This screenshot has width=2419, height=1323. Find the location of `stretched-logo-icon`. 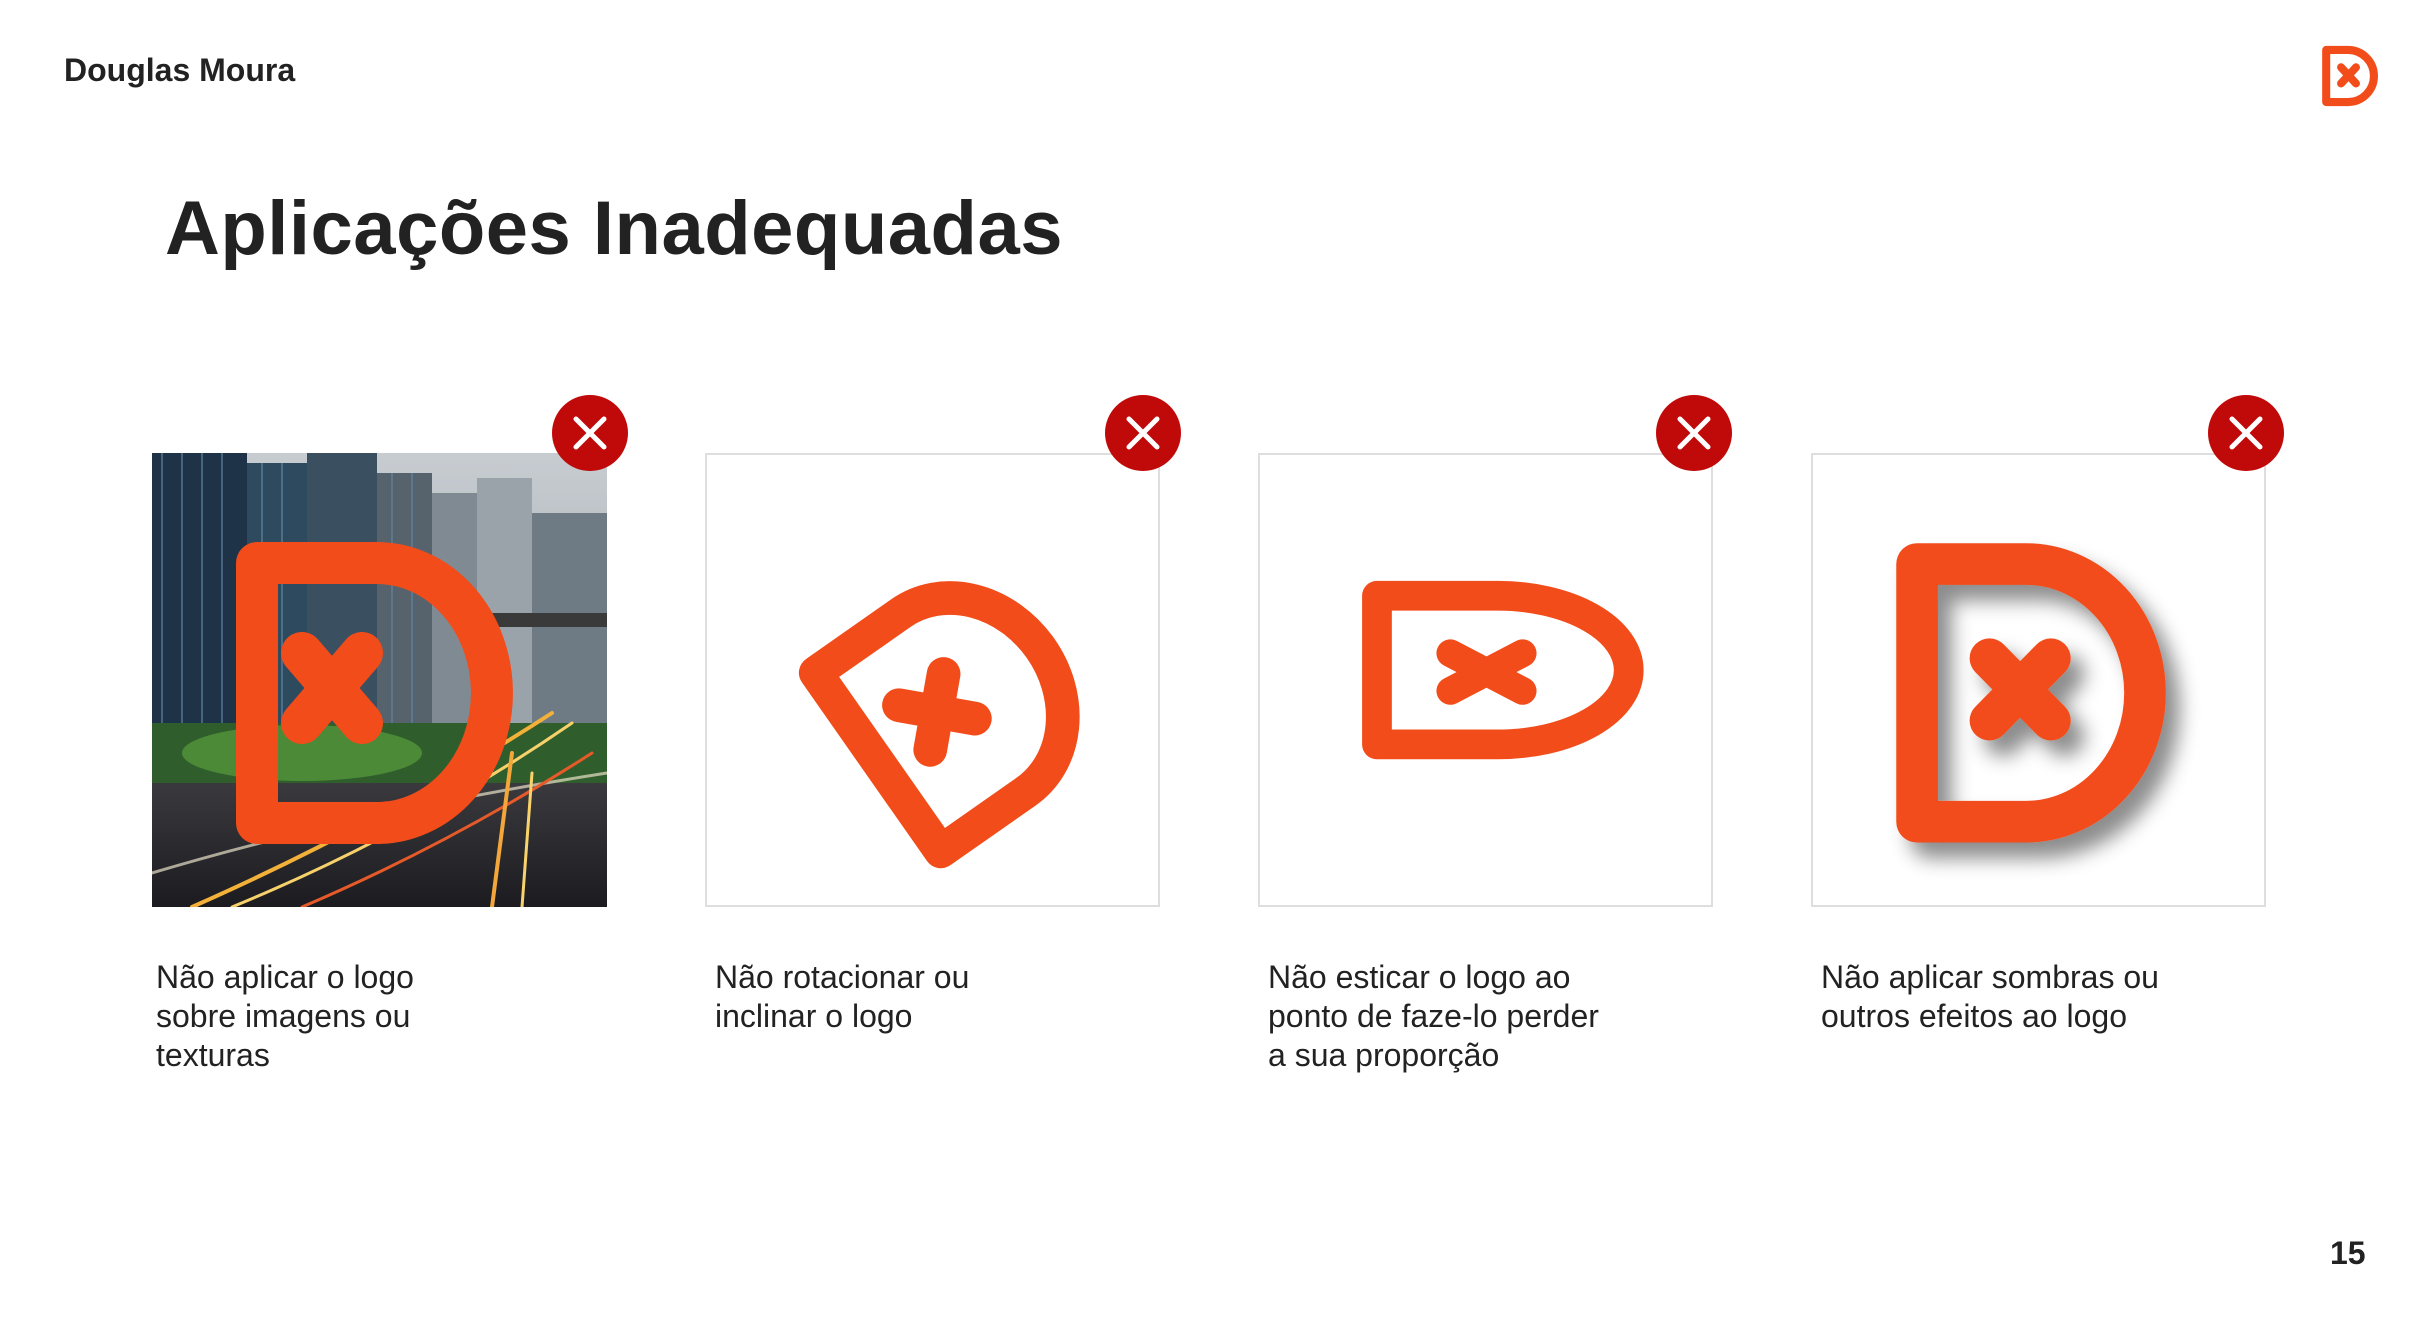

stretched-logo-icon is located at coordinates (1503, 670).